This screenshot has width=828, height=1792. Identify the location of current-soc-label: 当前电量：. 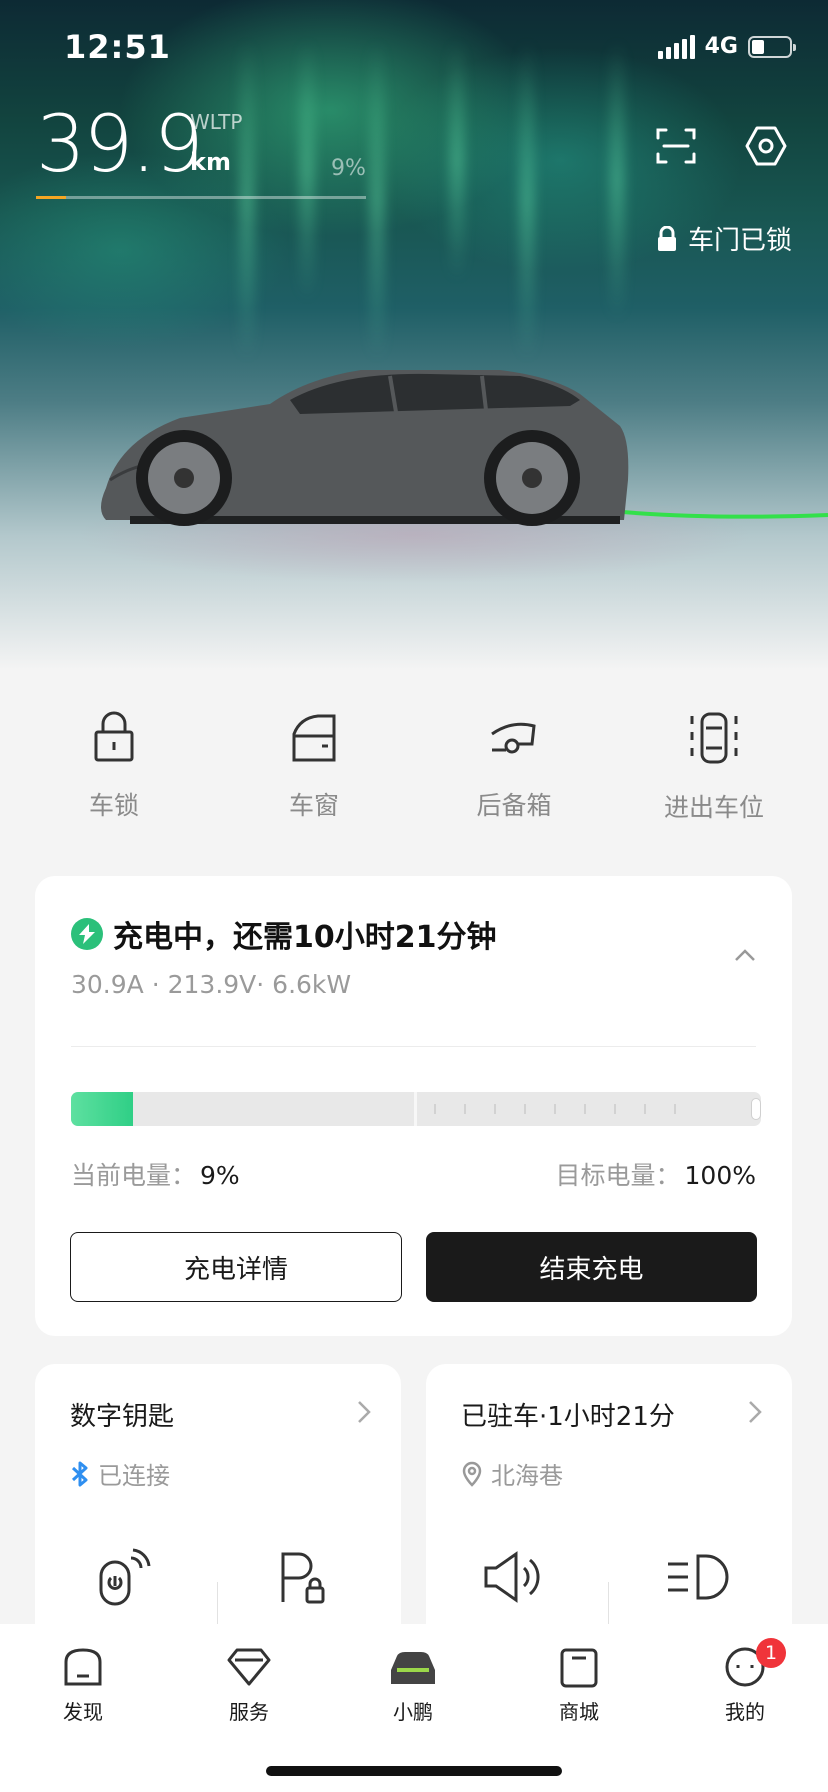
(134, 1175).